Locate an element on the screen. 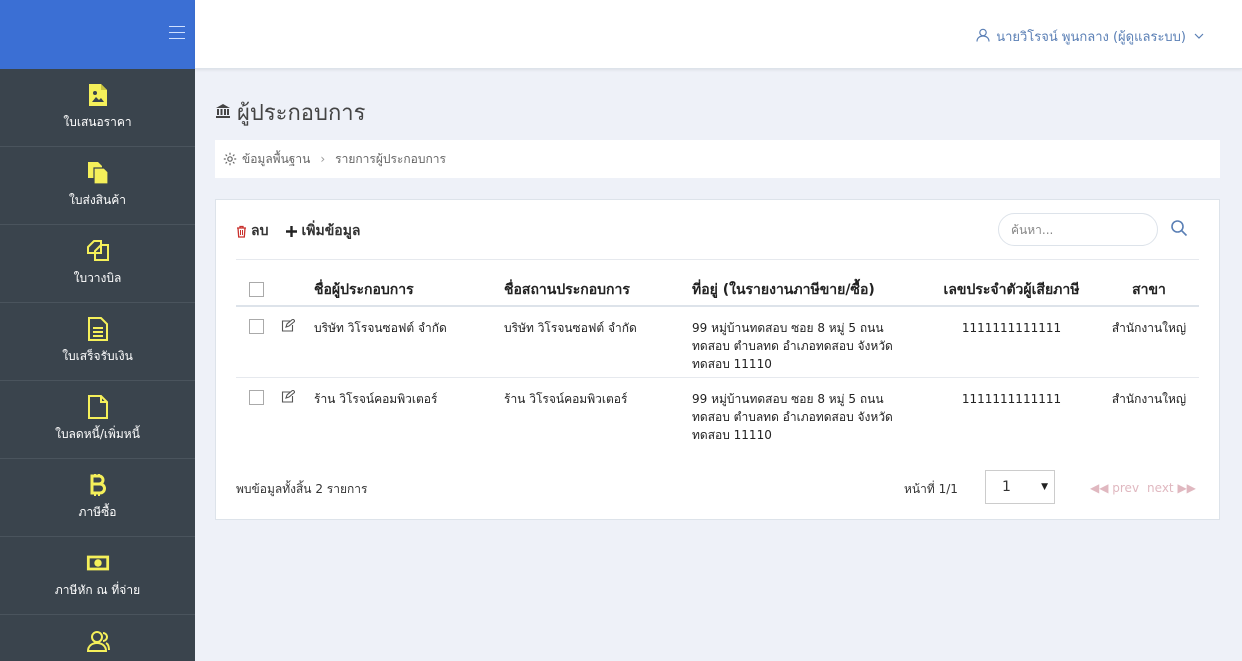  sidebar-item-label: ภาษีหัก ณ ที่จ่าย is located at coordinates (97, 590).